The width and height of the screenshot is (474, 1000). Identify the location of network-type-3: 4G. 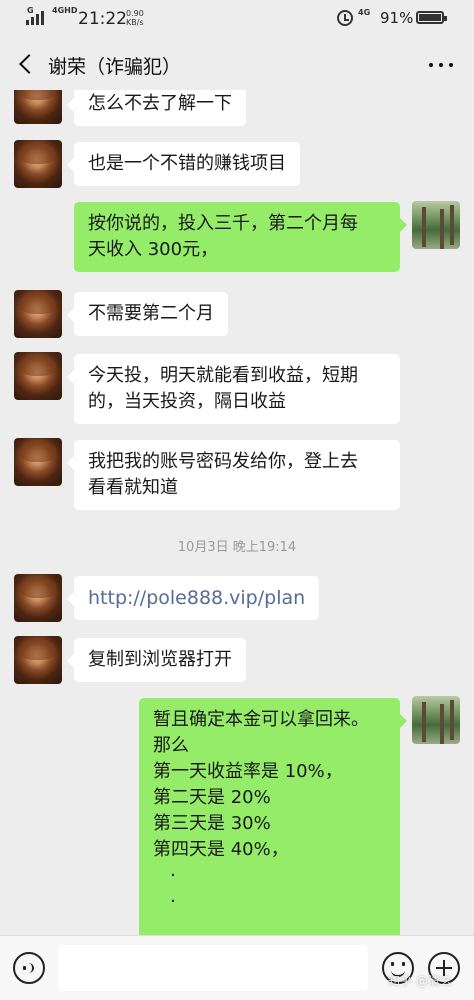
(364, 12).